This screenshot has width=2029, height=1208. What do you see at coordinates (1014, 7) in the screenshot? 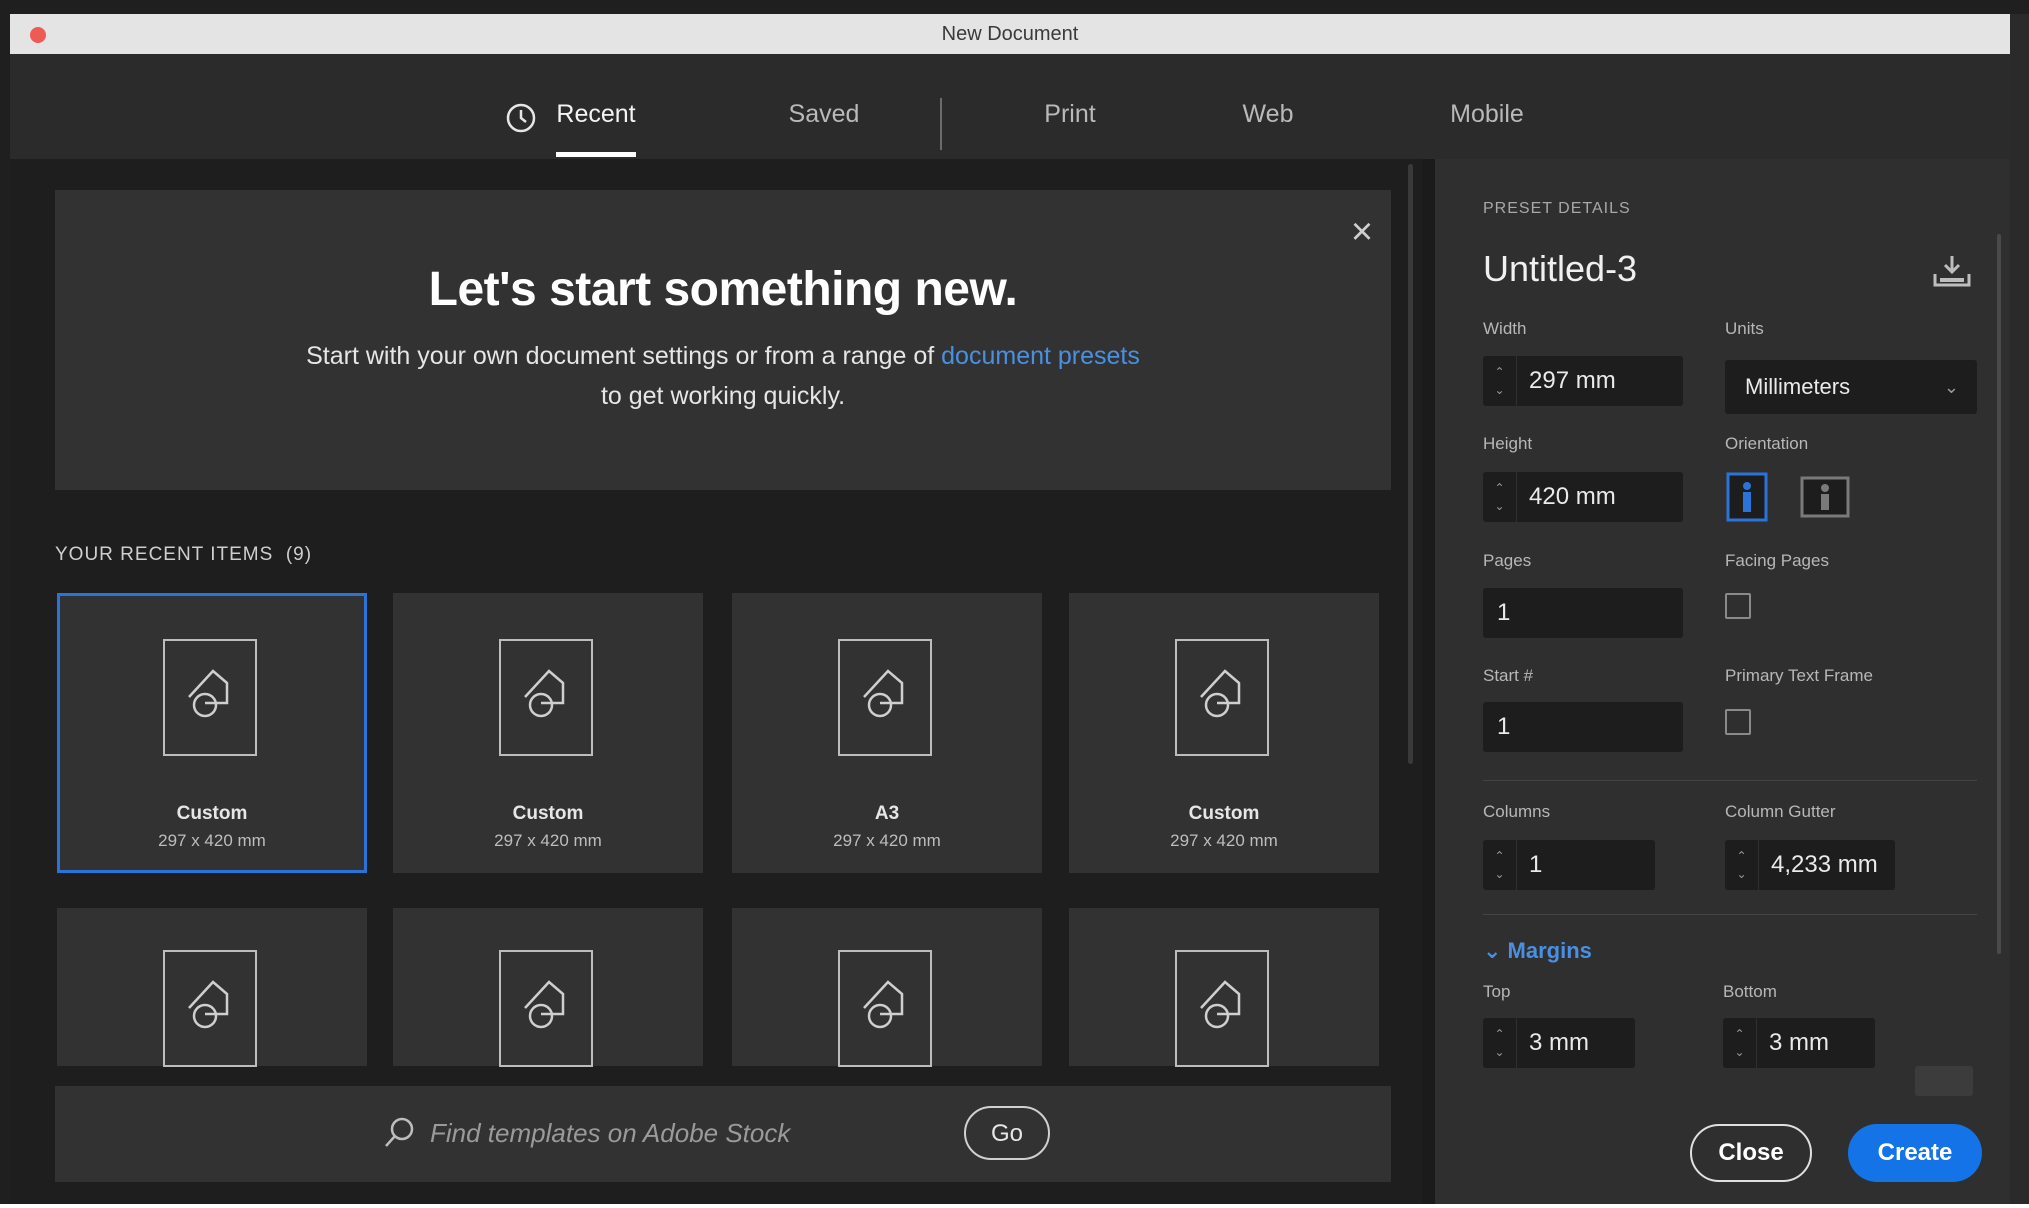
I see `desktop-background` at bounding box center [1014, 7].